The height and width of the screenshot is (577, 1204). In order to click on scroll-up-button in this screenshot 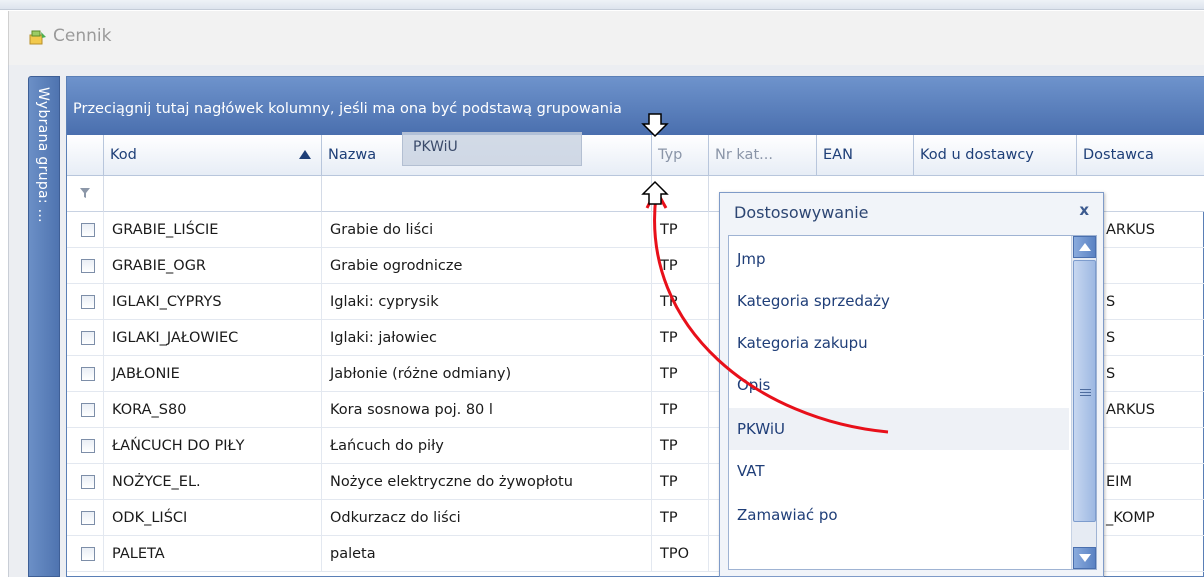, I will do `click(1084, 247)`.